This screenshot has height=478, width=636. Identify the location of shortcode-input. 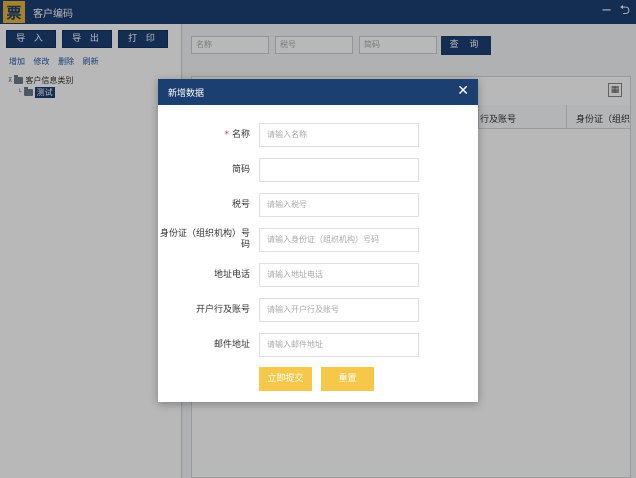
(339, 170).